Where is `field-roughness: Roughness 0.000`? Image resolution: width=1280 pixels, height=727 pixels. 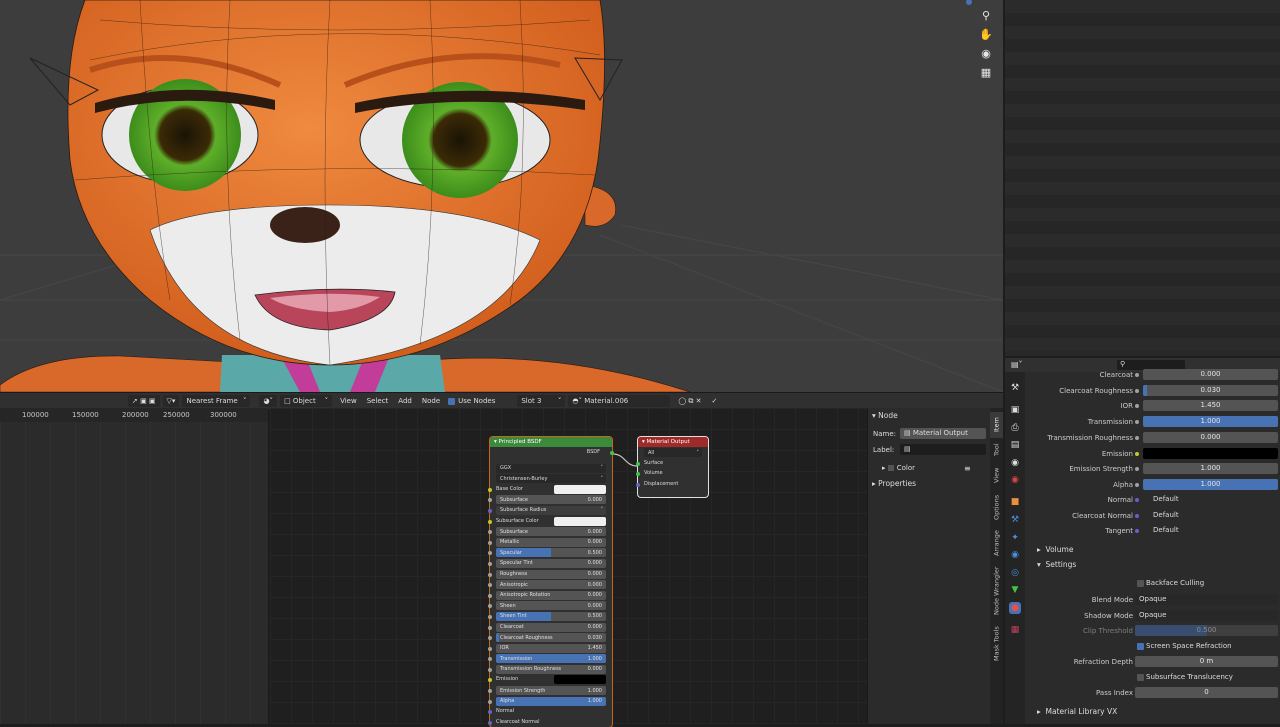
field-roughness: Roughness 0.000 is located at coordinates (550, 574).